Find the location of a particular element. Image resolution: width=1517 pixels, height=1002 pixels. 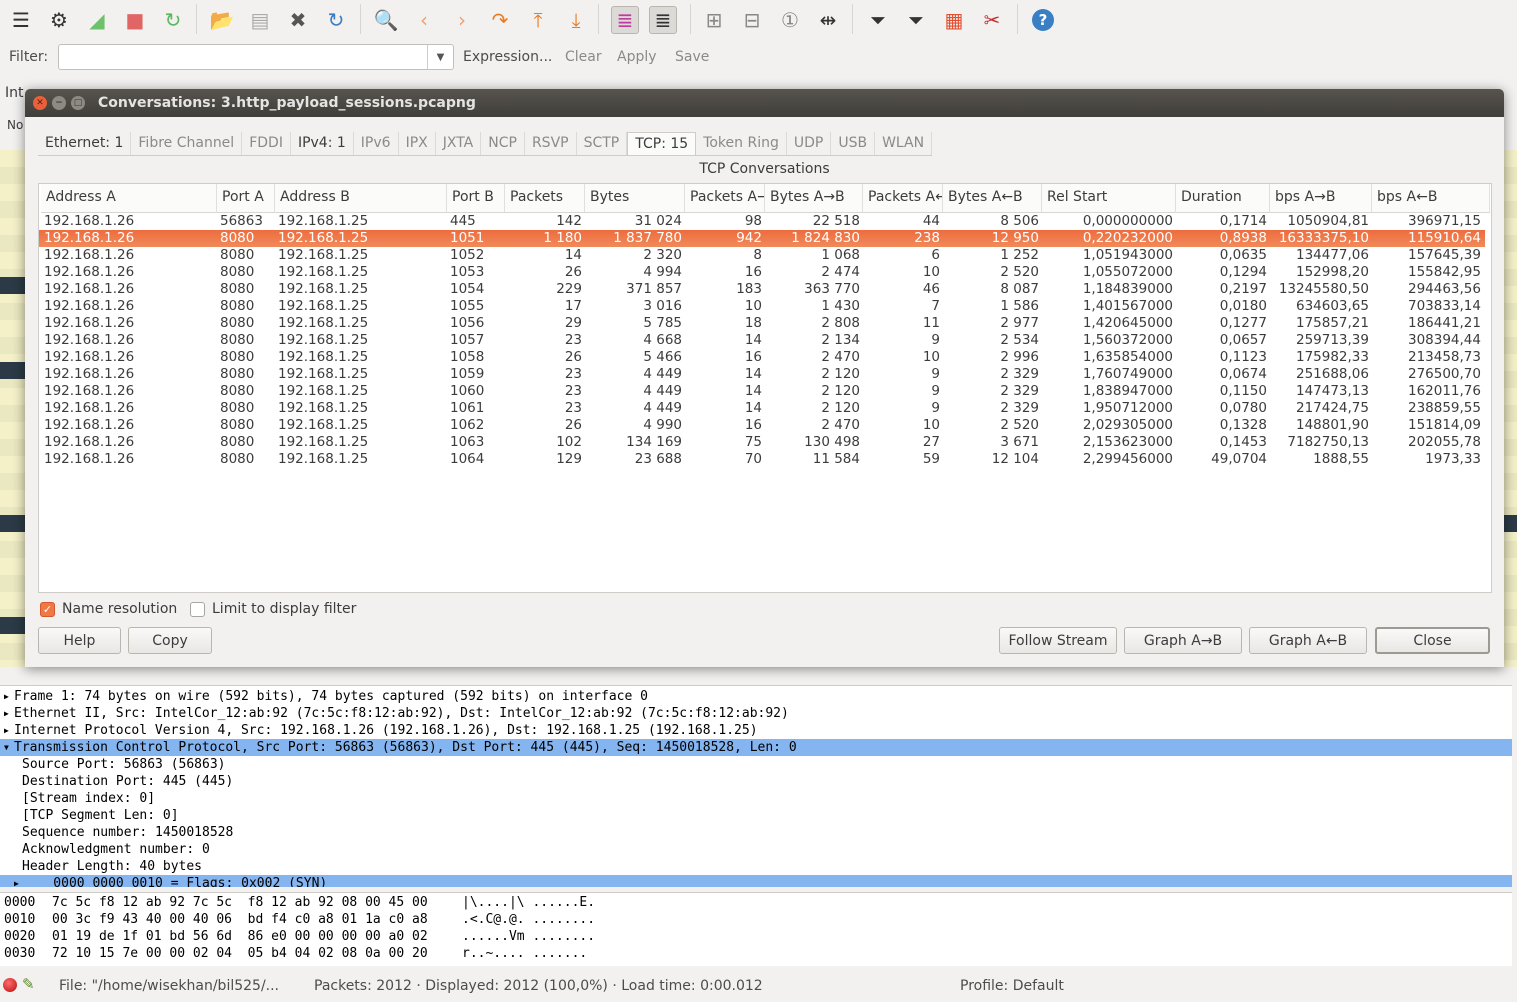

go-back-button: ‹ is located at coordinates (424, 20).